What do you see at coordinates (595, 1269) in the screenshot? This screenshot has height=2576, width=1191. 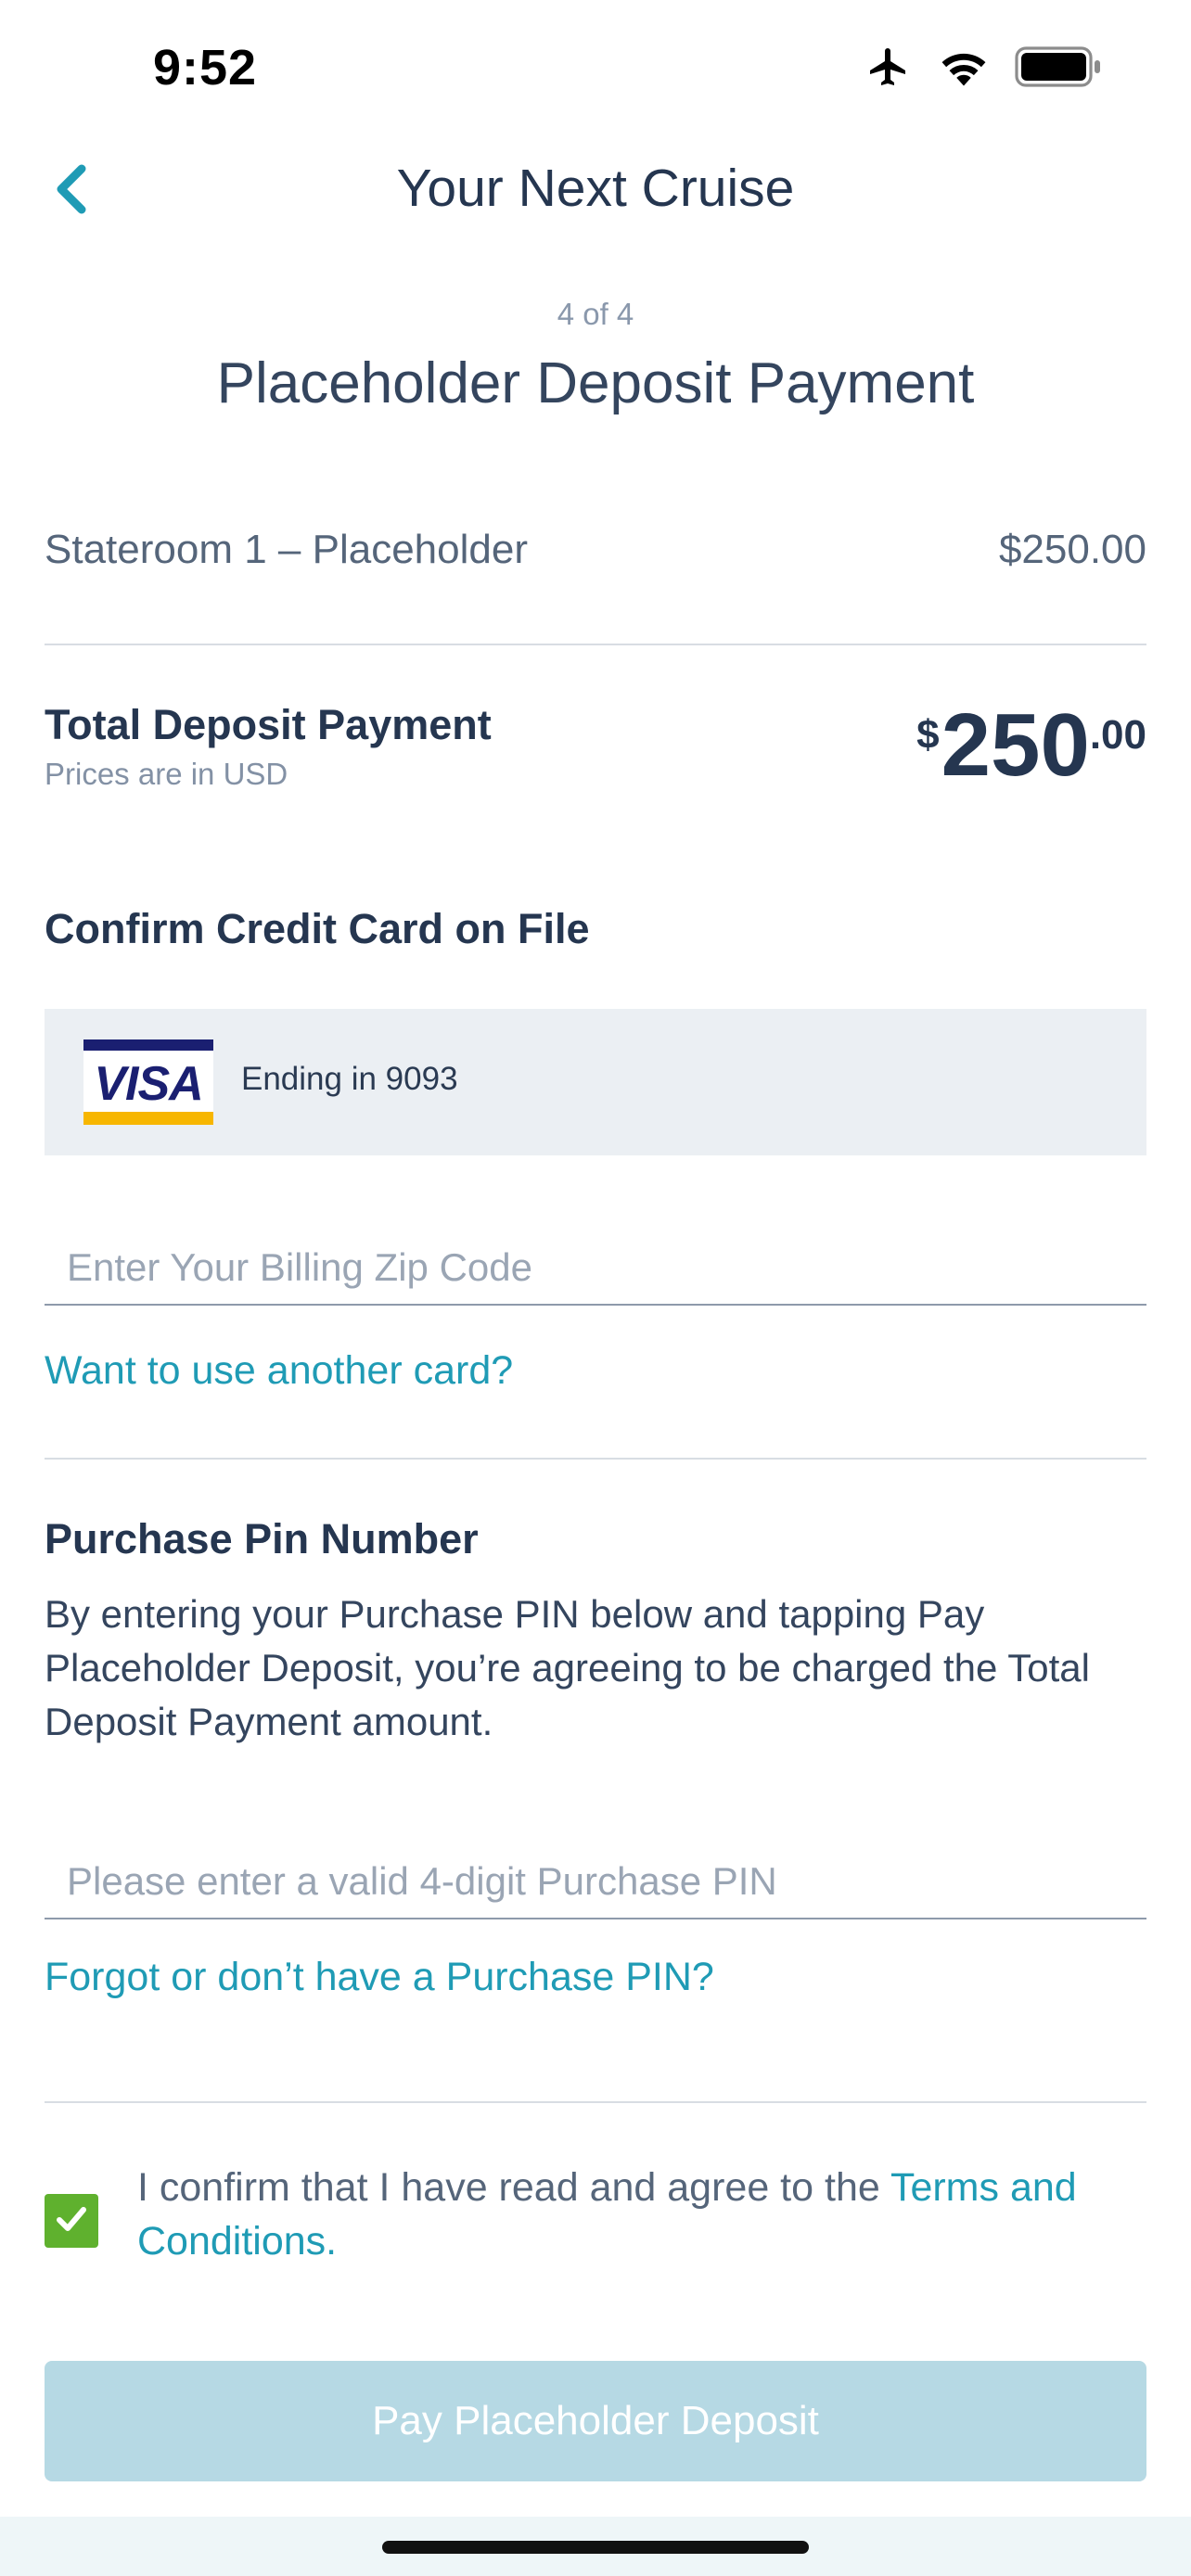 I see `billing-zip-input` at bounding box center [595, 1269].